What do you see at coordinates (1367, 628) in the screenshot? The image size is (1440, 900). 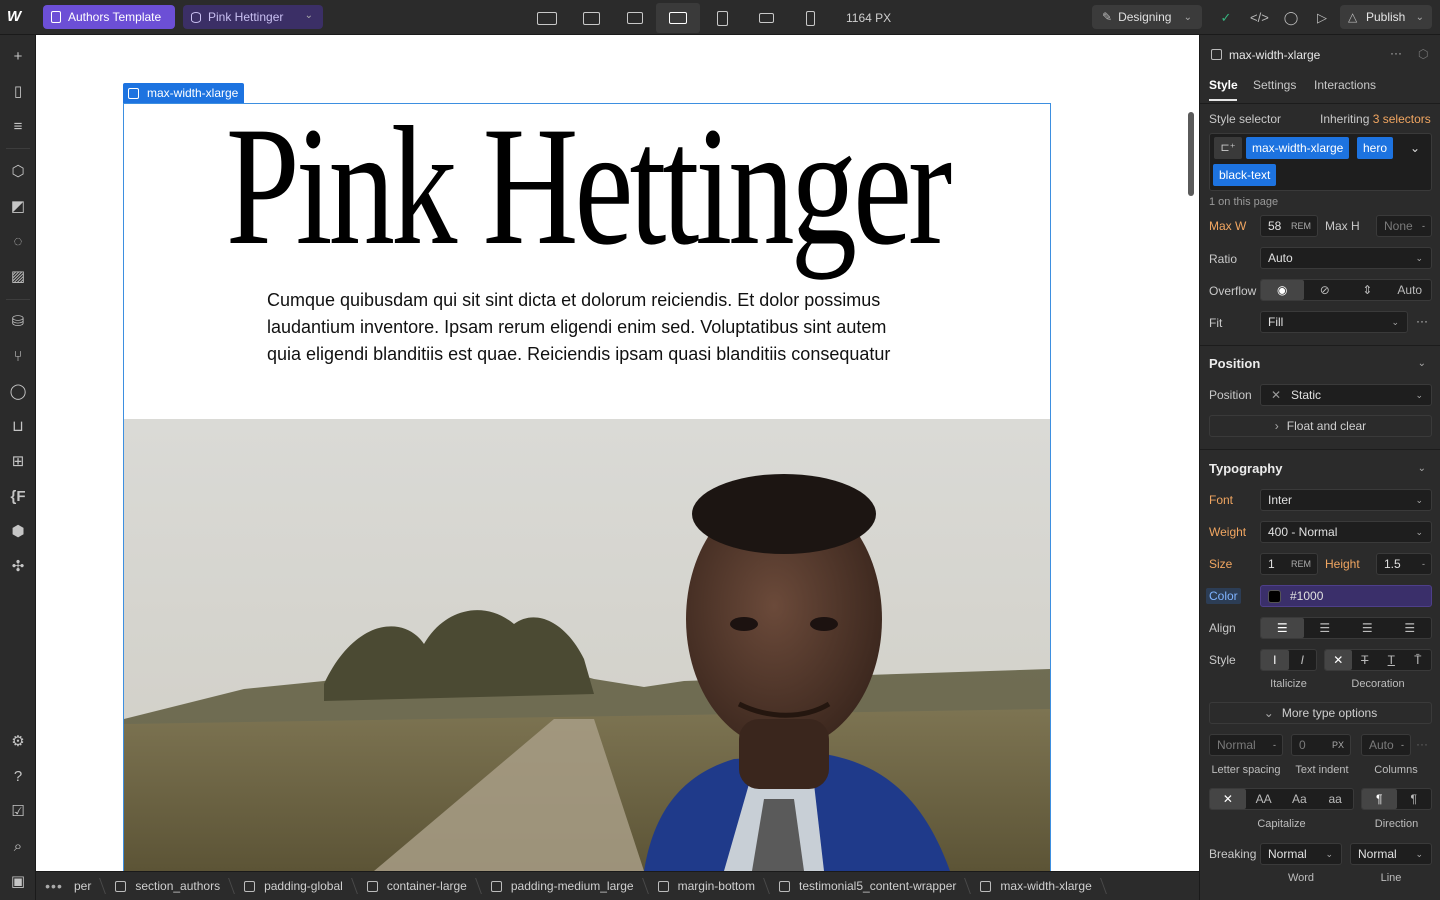 I see `align-right-icon: ☰` at bounding box center [1367, 628].